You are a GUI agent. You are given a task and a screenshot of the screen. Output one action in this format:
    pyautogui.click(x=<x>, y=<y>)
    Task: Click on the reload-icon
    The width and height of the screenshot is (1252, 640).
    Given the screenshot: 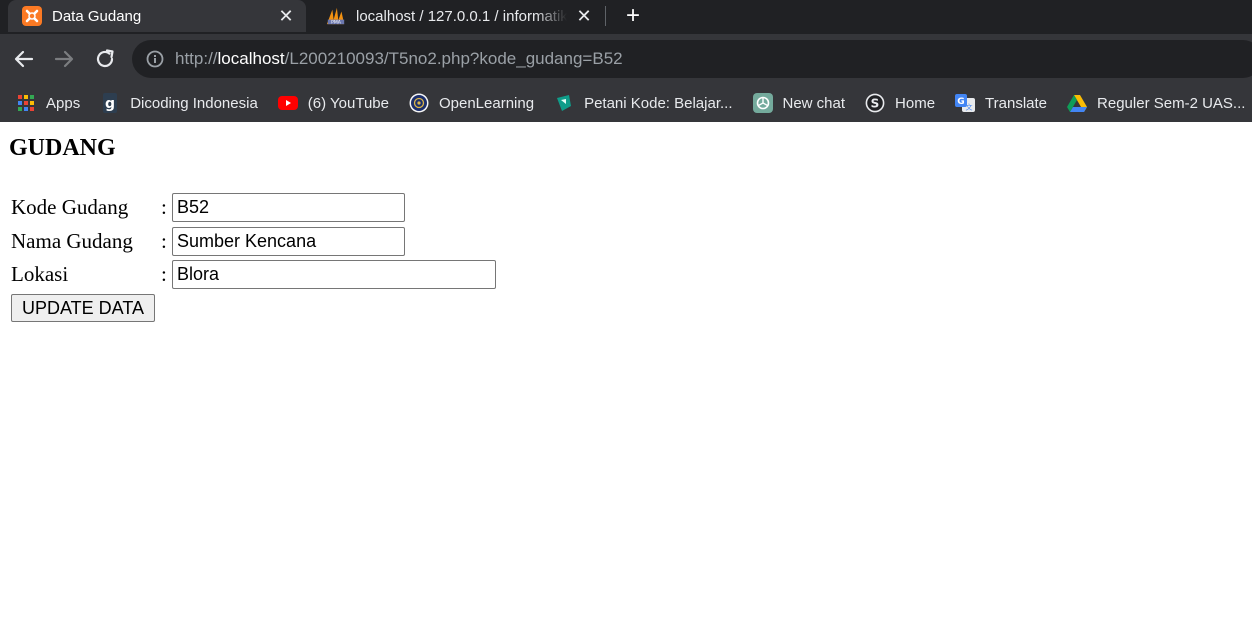 What is the action you would take?
    pyautogui.click(x=105, y=58)
    